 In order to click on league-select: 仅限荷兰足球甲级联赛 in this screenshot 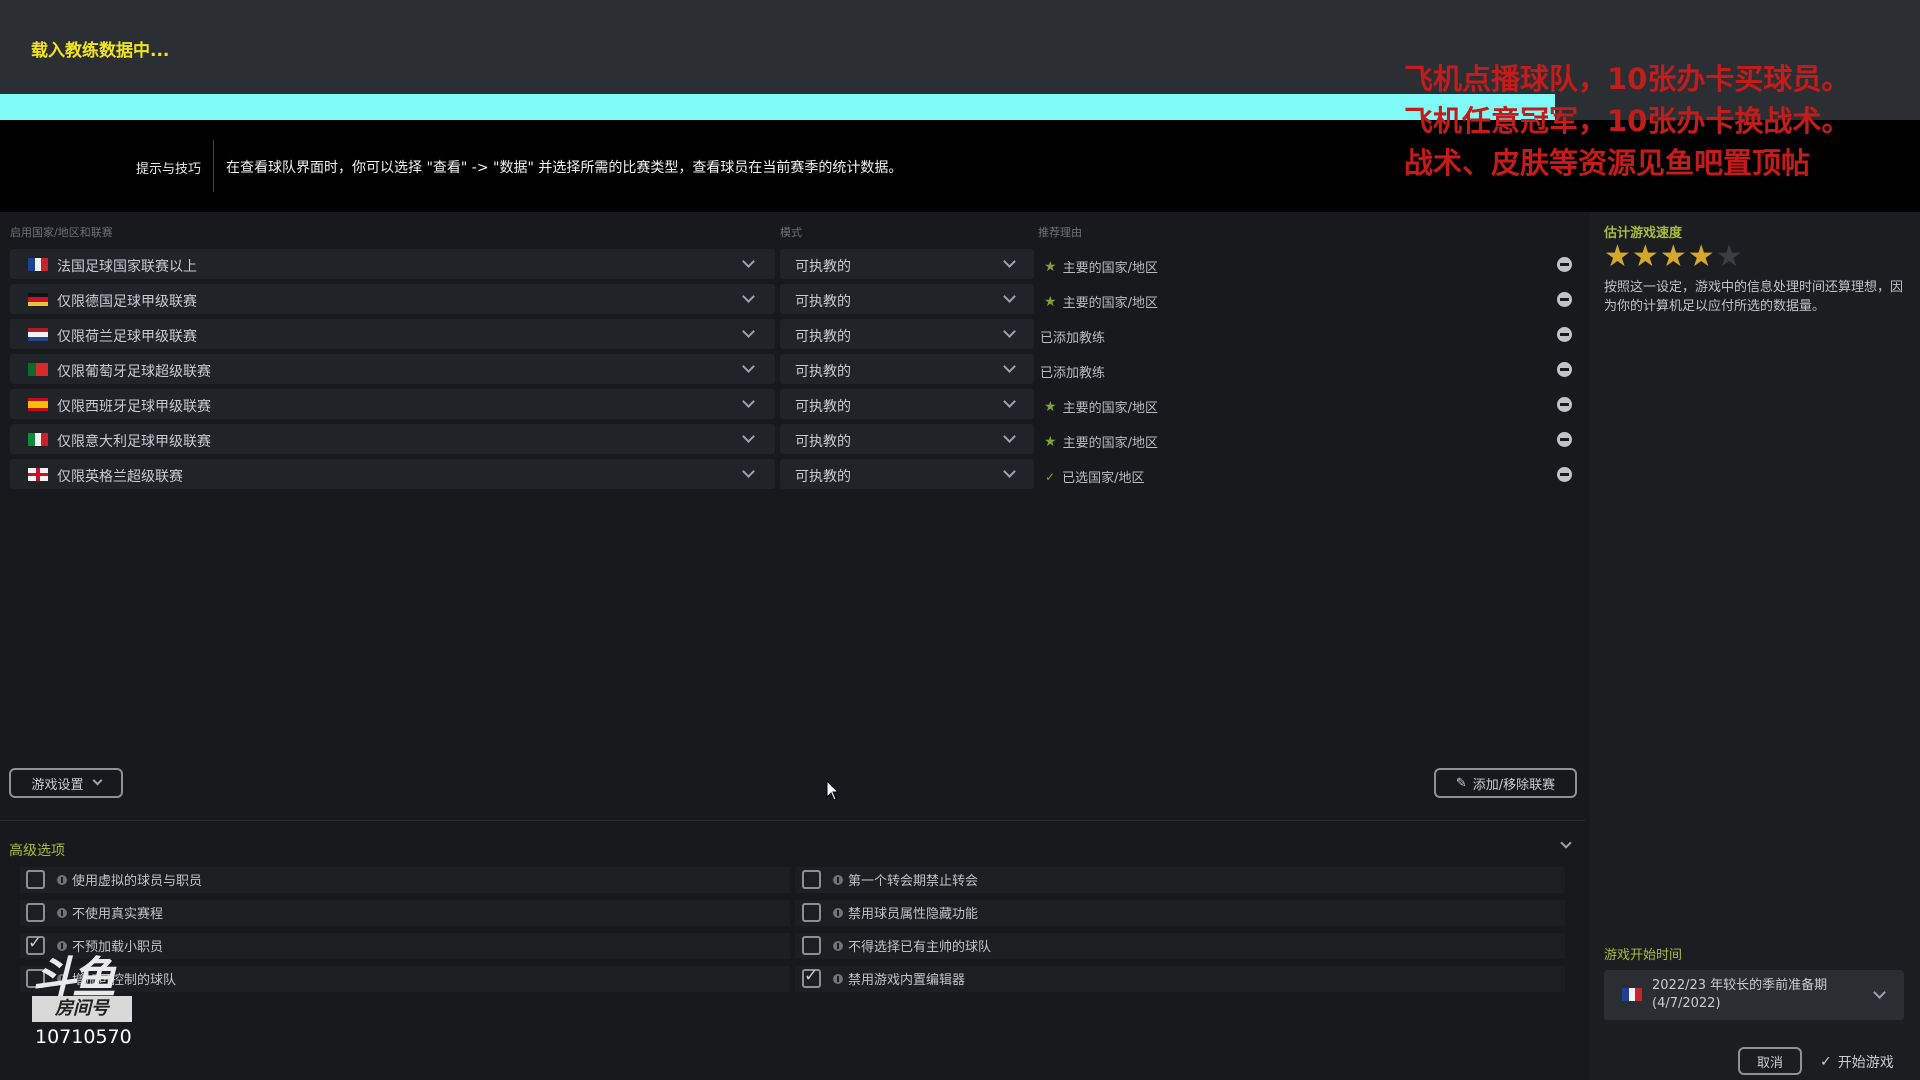, I will do `click(392, 334)`.